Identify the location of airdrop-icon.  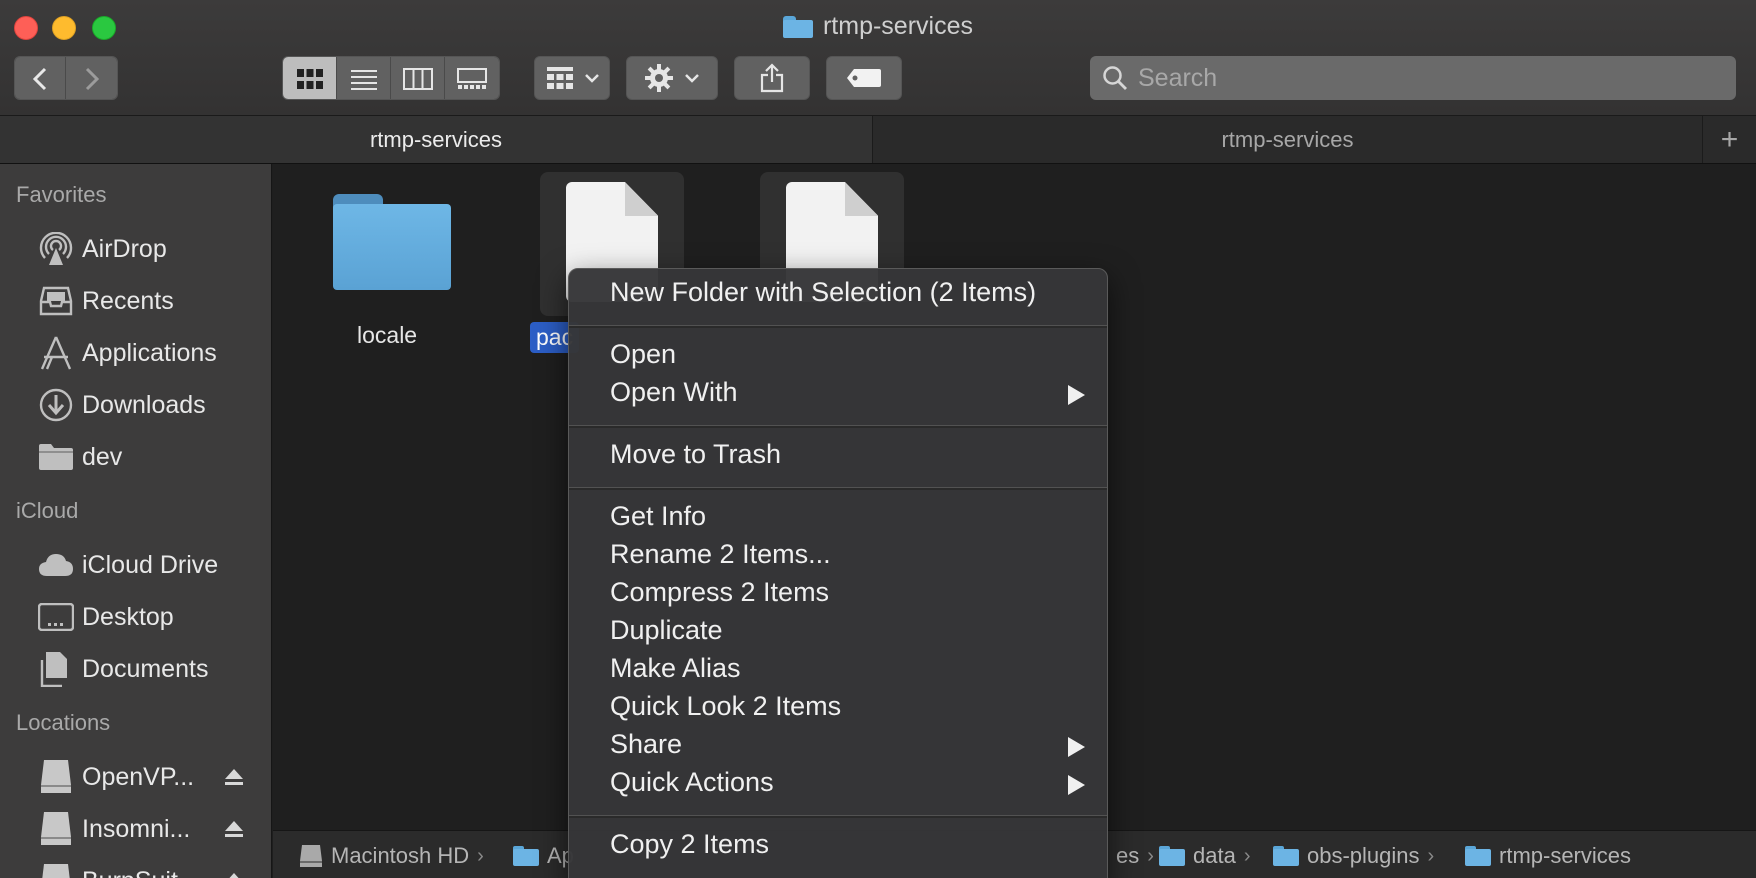
(56, 248).